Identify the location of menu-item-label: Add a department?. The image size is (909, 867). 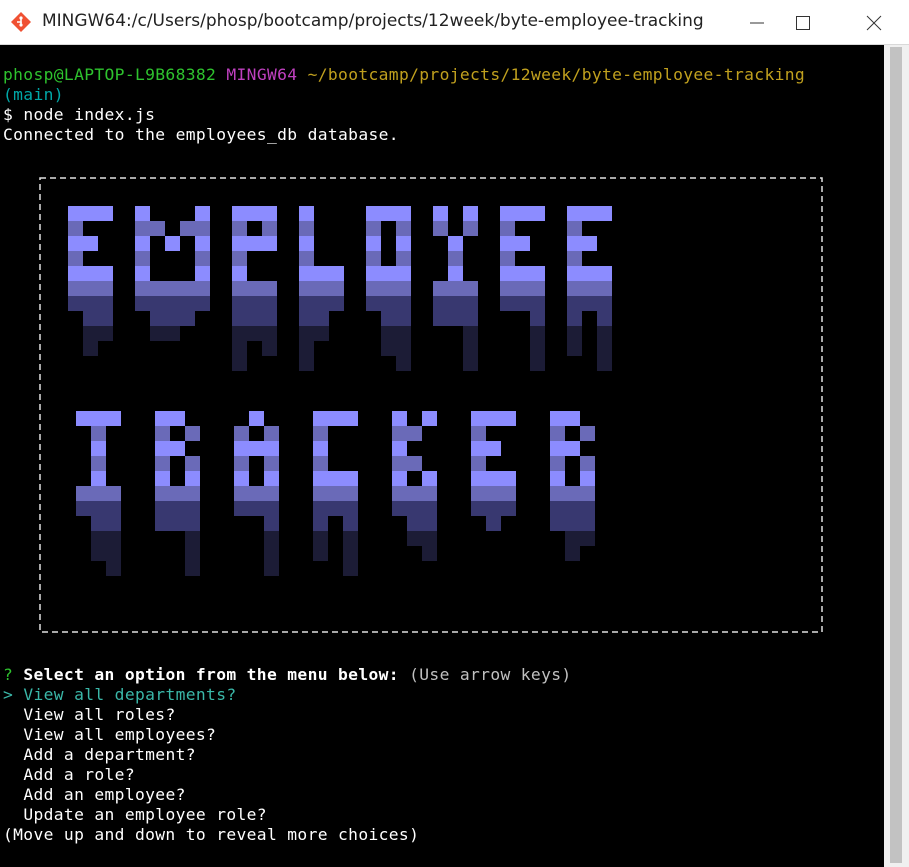
(109, 754).